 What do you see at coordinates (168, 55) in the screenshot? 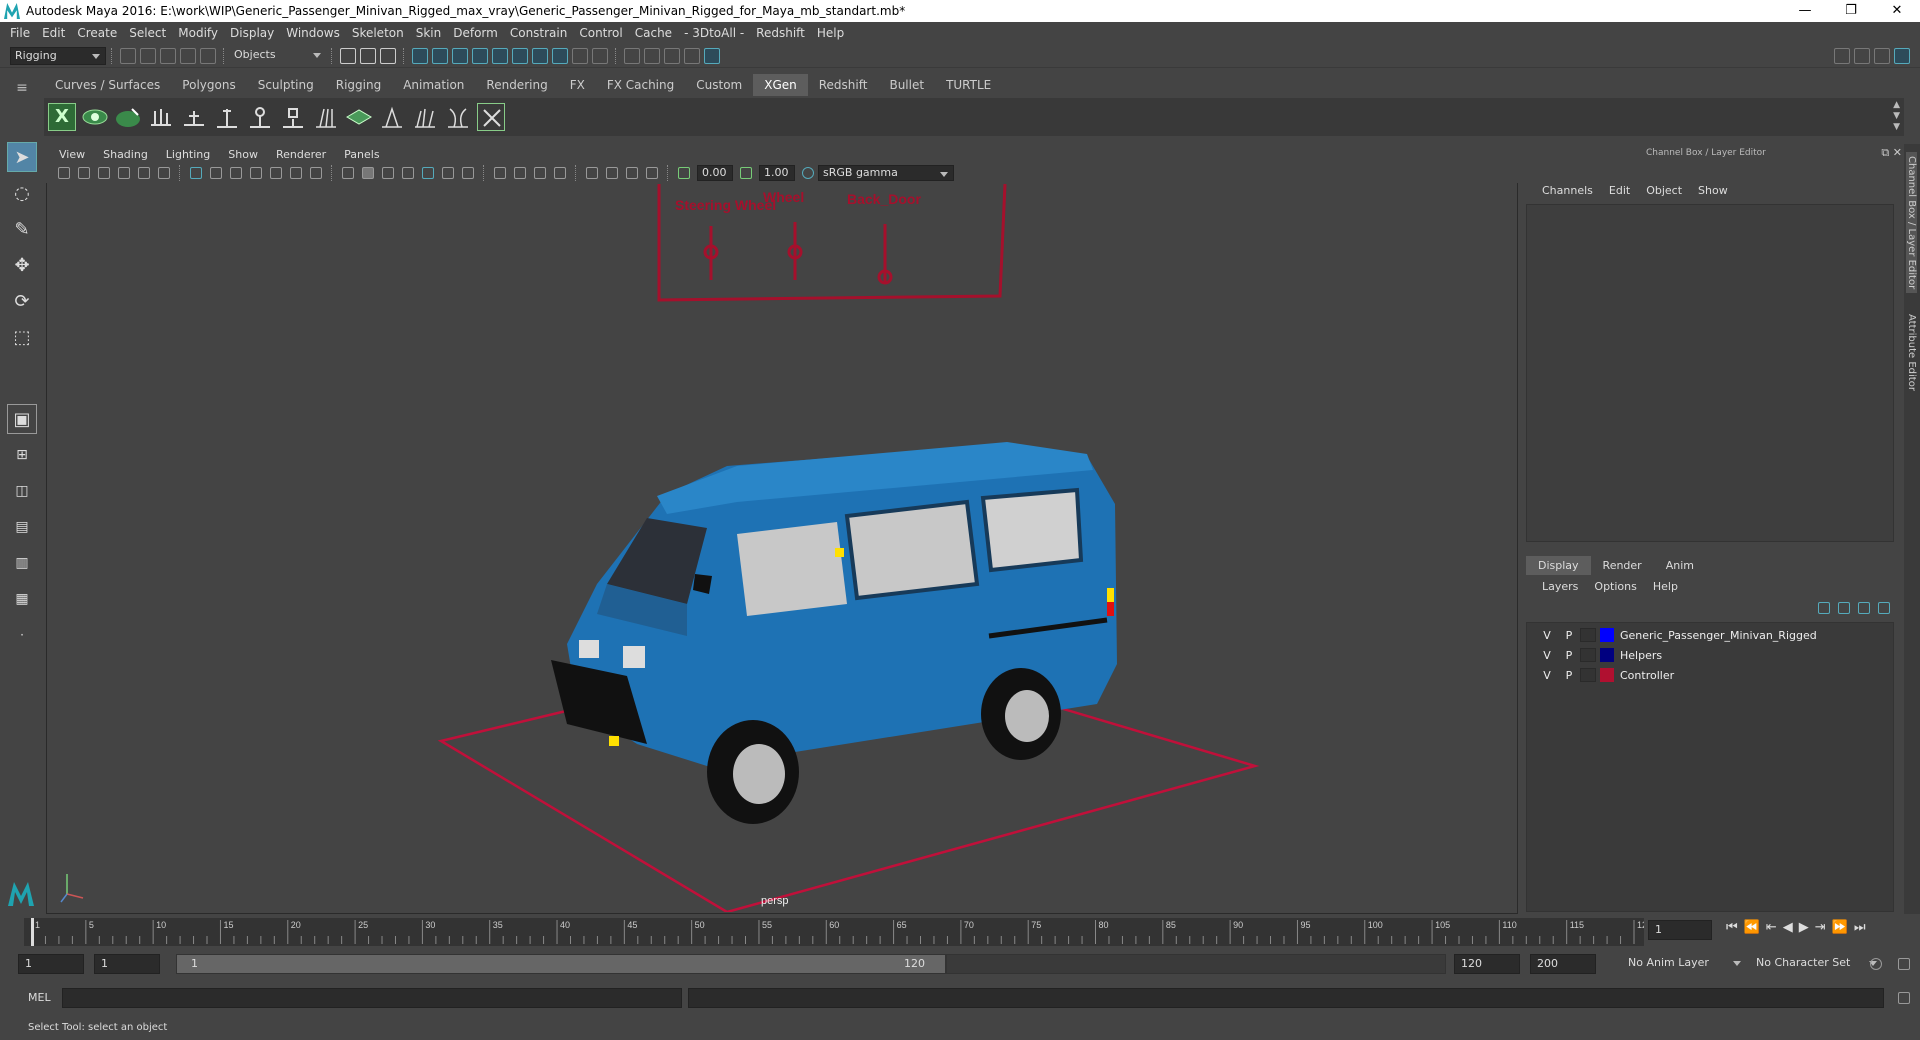
I see `save-scene-icon` at bounding box center [168, 55].